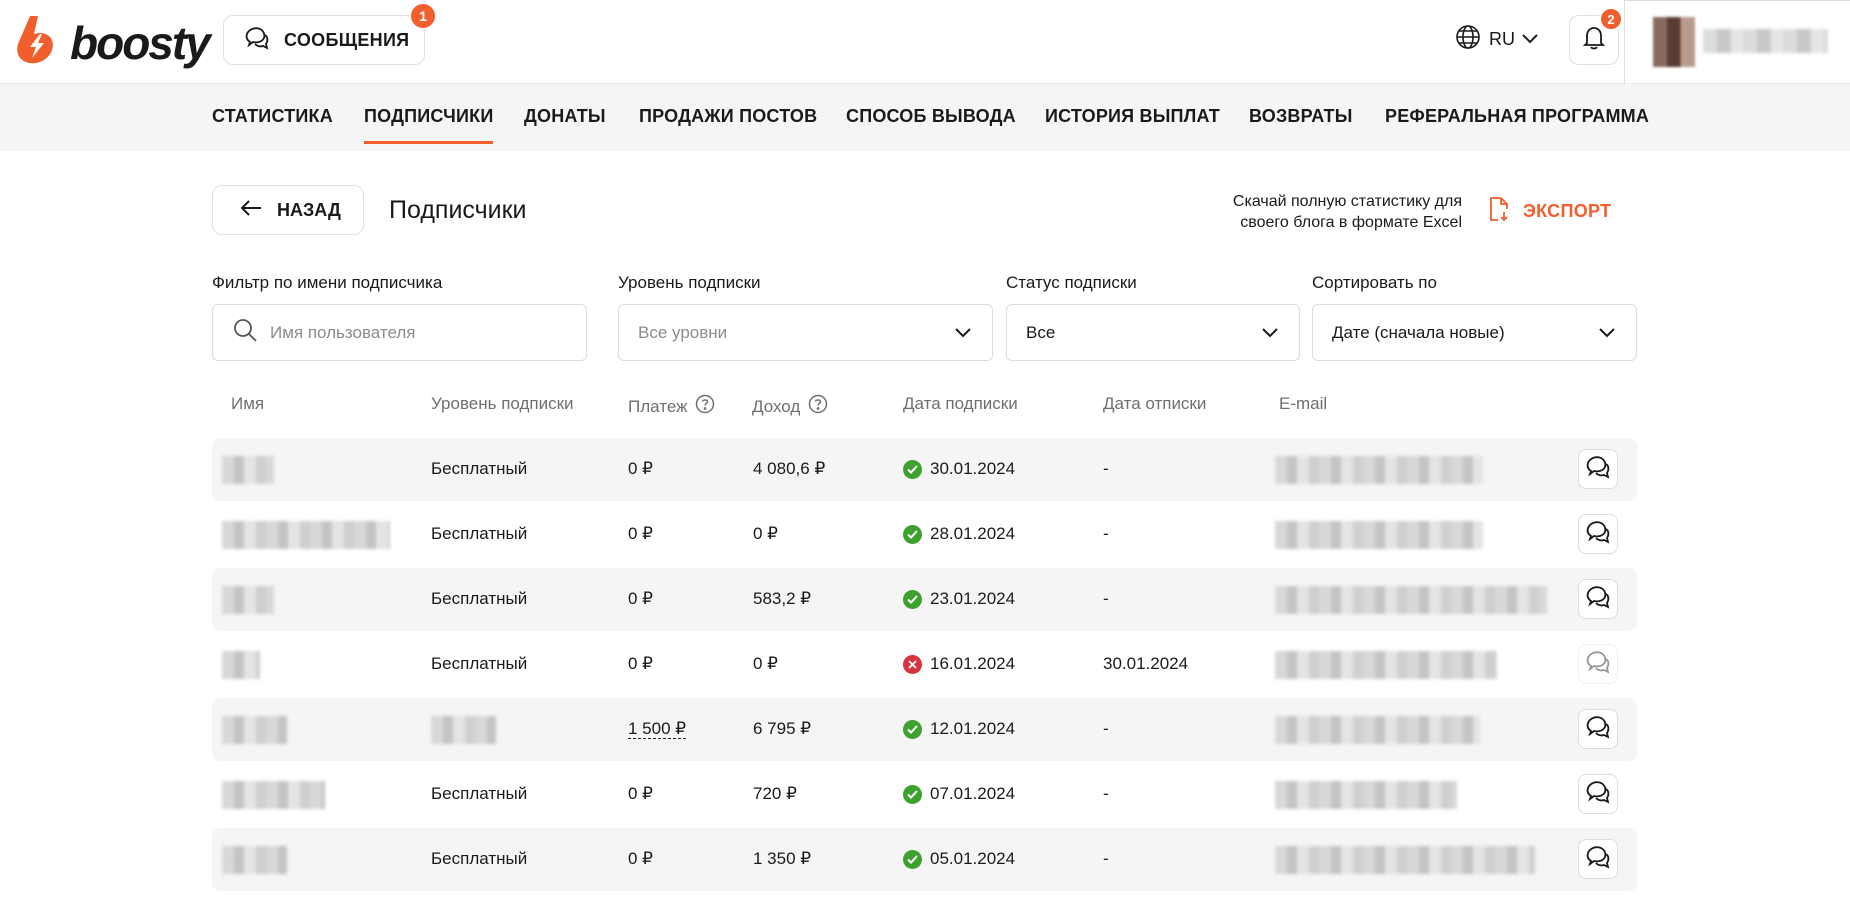  What do you see at coordinates (1041, 332) in the screenshot?
I see `status-select-value: Все` at bounding box center [1041, 332].